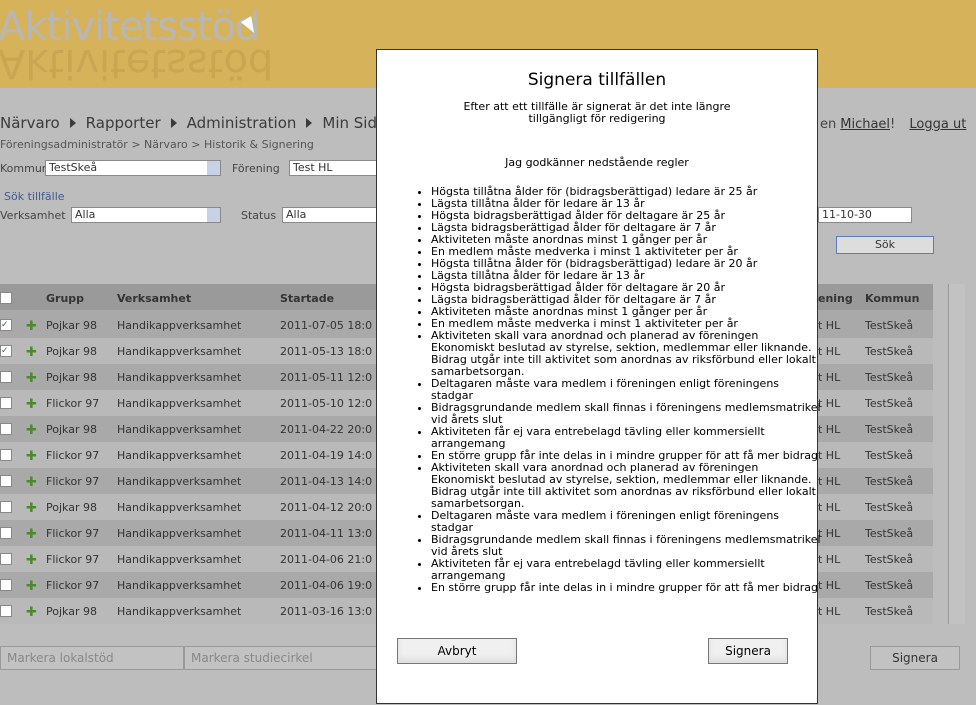  What do you see at coordinates (137, 63) in the screenshot?
I see `app-logo-reflection: Aktivitetsstöd` at bounding box center [137, 63].